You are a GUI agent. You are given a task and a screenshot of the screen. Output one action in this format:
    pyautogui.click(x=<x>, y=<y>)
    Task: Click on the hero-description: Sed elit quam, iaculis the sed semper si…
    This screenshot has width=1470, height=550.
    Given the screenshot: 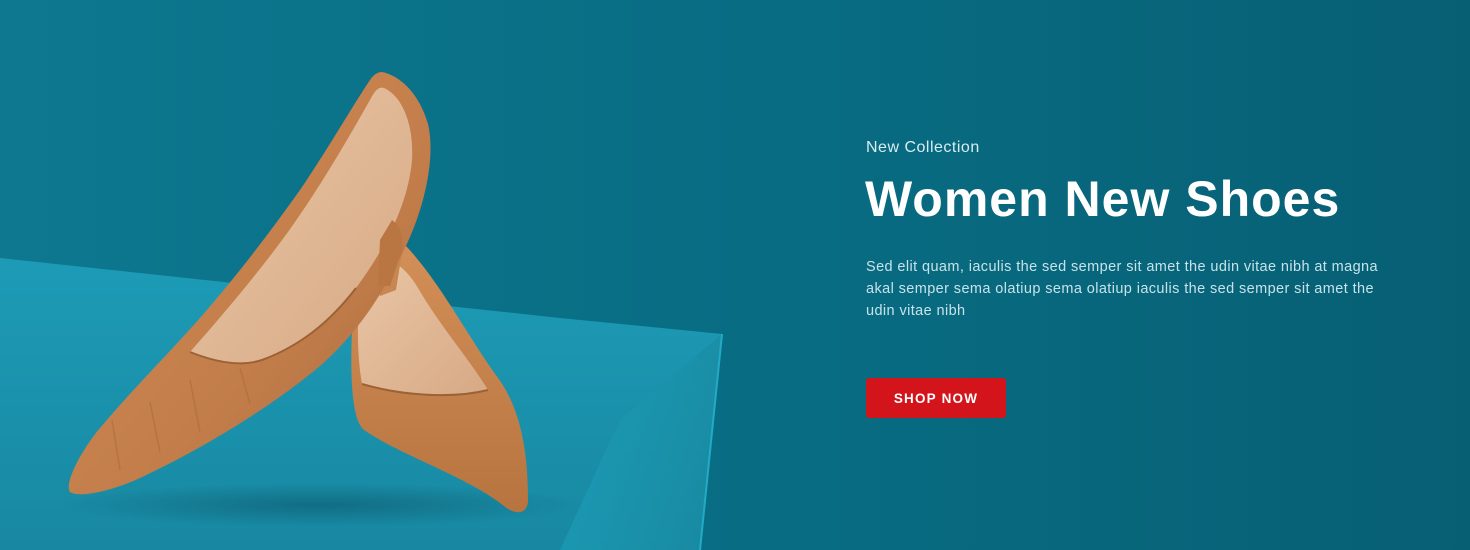 What is the action you would take?
    pyautogui.click(x=1122, y=289)
    